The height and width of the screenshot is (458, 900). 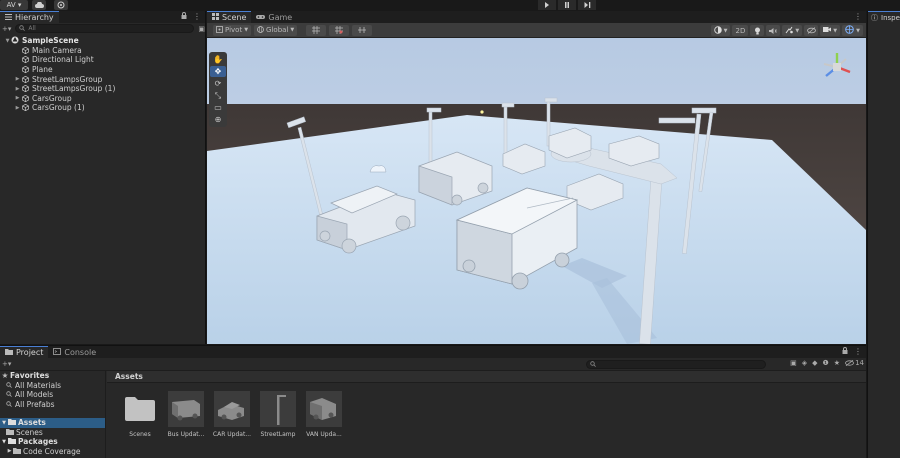 What do you see at coordinates (102, 70) in the screenshot?
I see `hierarchy-item: Plane` at bounding box center [102, 70].